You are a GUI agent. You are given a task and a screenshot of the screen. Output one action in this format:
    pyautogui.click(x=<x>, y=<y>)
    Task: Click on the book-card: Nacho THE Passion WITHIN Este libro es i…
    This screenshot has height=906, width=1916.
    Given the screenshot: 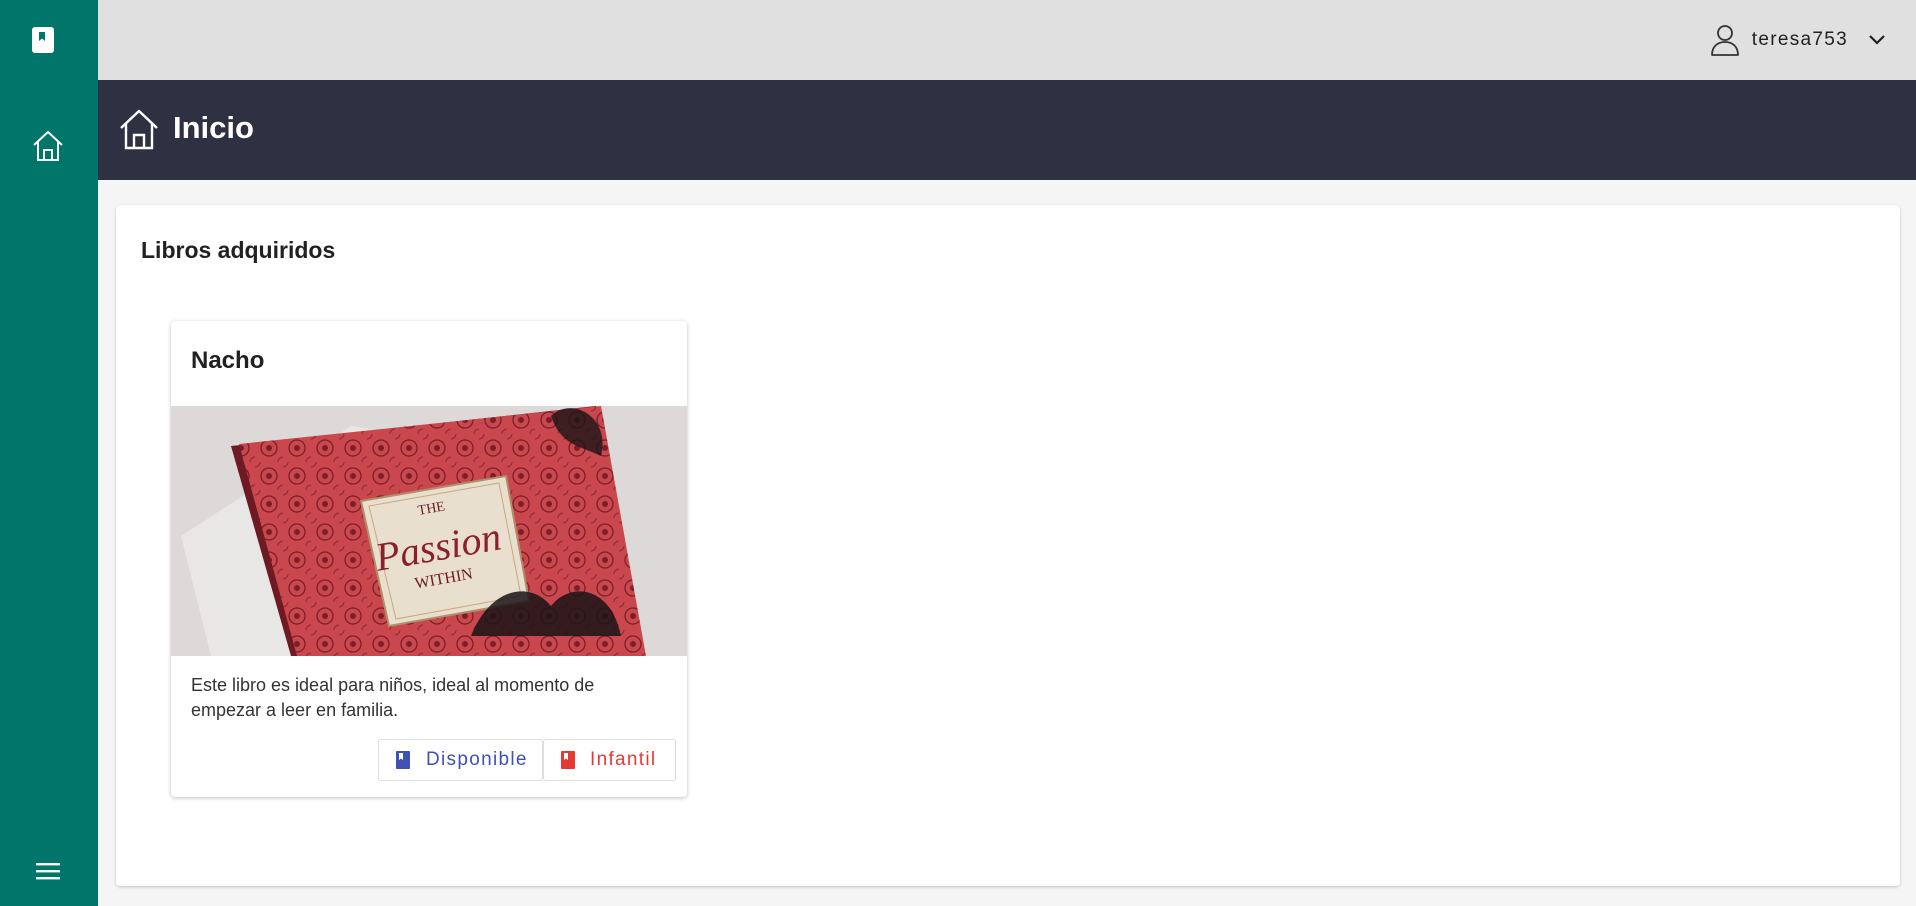 What is the action you would take?
    pyautogui.click(x=429, y=559)
    